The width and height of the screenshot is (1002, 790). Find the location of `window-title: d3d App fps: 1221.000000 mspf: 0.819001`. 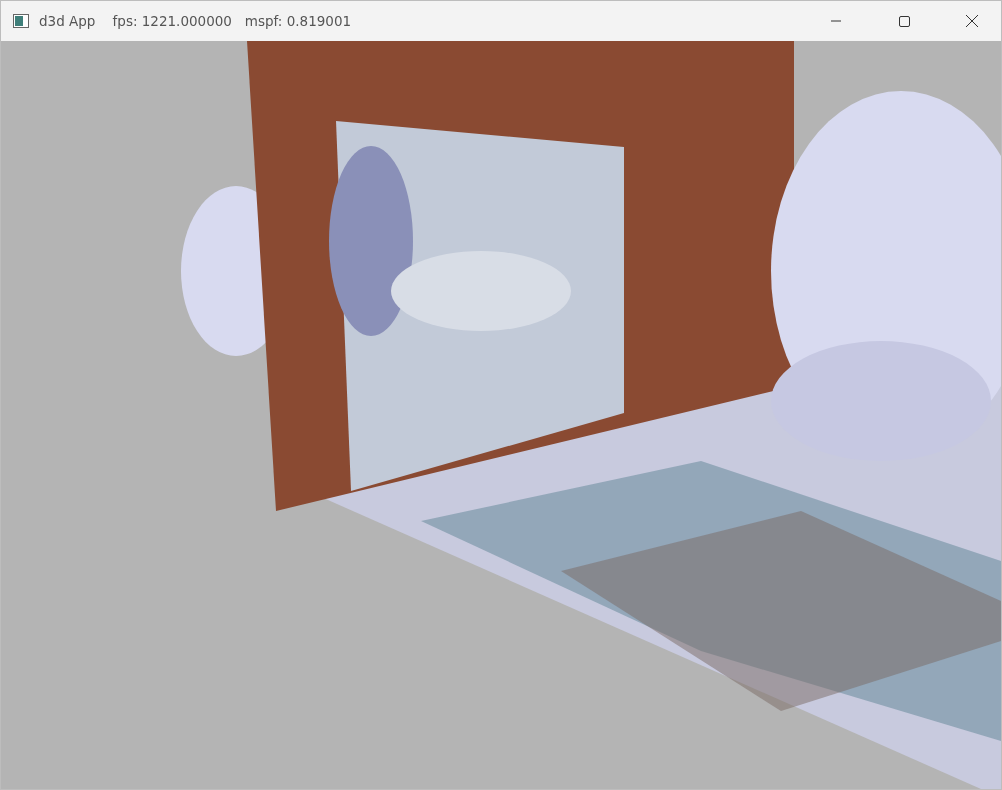

window-title: d3d App fps: 1221.000000 mspf: 0.819001 is located at coordinates (196, 21).